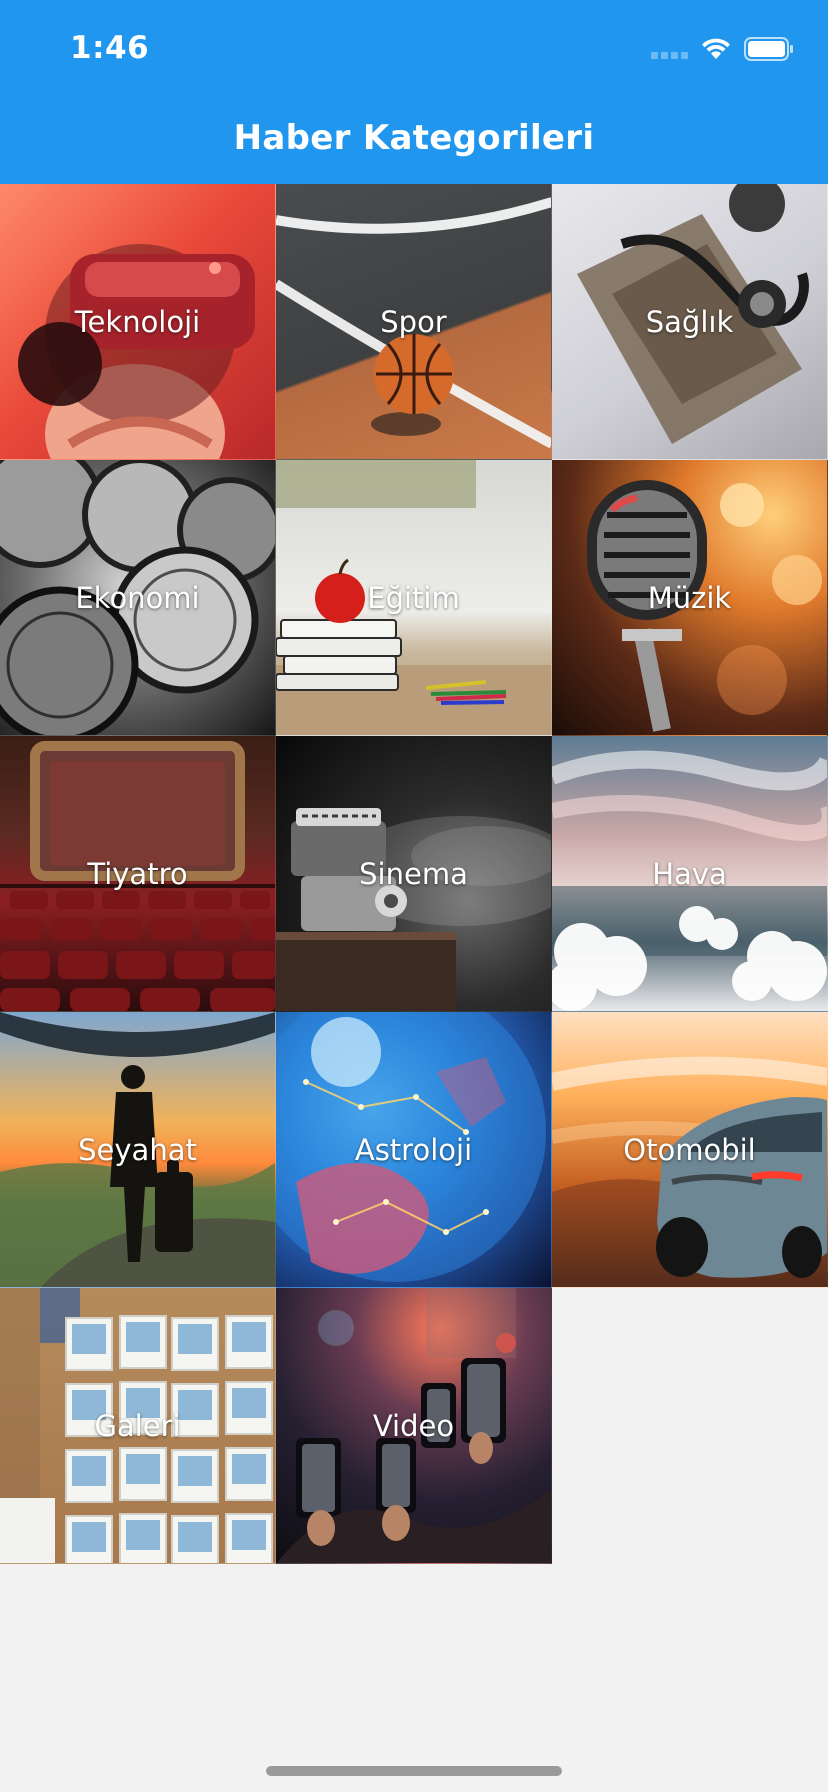  I want to click on category-label: Ekonomi, so click(137, 597).